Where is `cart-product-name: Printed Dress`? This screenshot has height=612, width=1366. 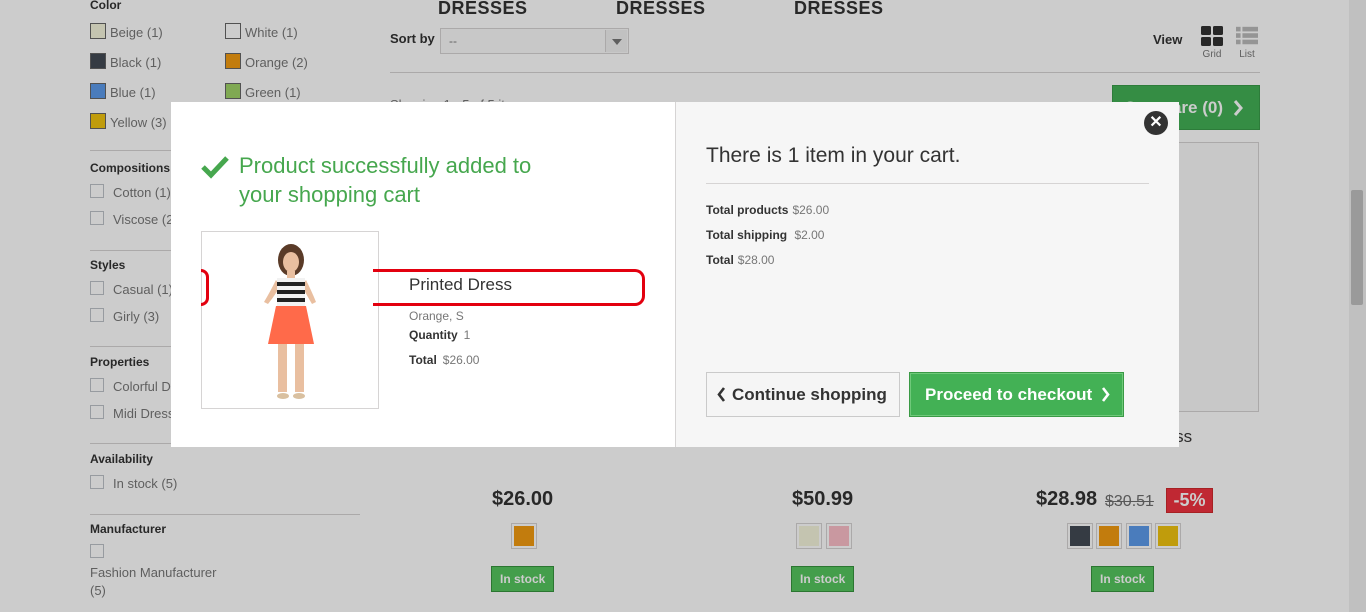 cart-product-name: Printed Dress is located at coordinates (460, 284).